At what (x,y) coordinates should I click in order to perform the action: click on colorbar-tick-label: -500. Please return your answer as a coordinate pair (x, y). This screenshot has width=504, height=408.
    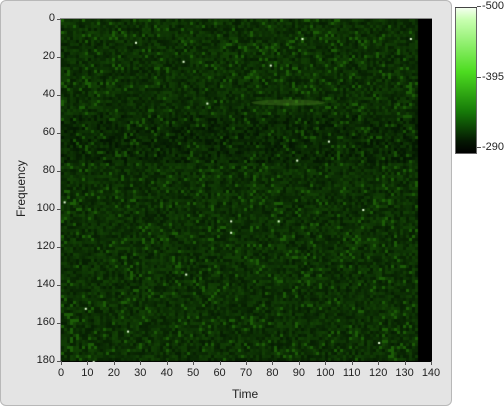
    Looking at the image, I should click on (493, 6).